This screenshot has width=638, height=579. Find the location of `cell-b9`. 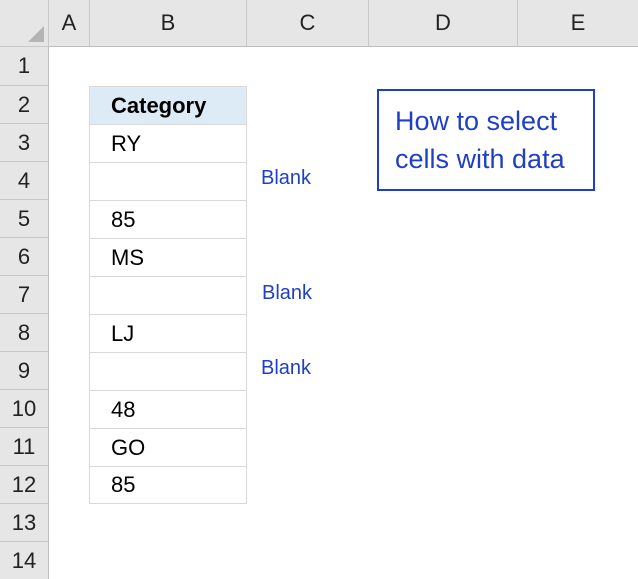

cell-b9 is located at coordinates (168, 371).